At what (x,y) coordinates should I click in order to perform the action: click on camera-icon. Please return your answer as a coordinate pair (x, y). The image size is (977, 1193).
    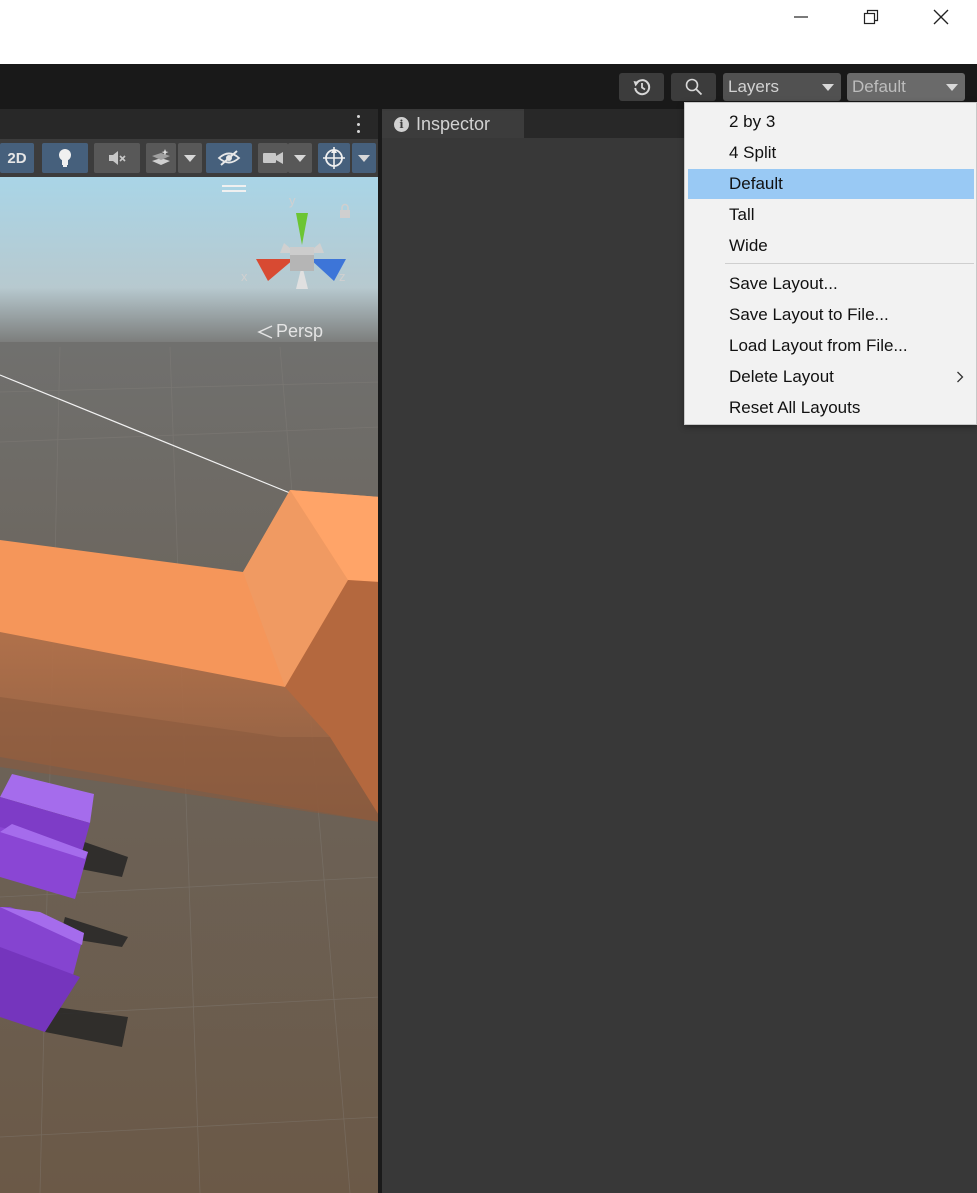
    Looking at the image, I should click on (273, 158).